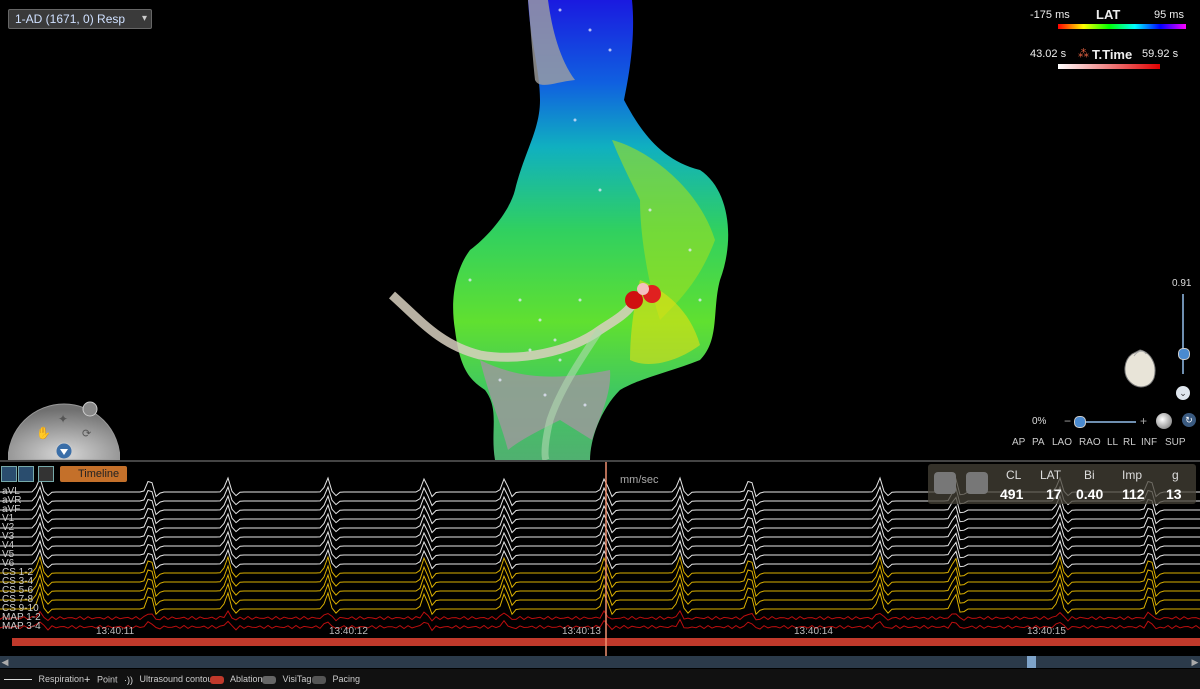 This screenshot has height=689, width=1200. I want to click on view-button-inf: INF, so click(1149, 442).